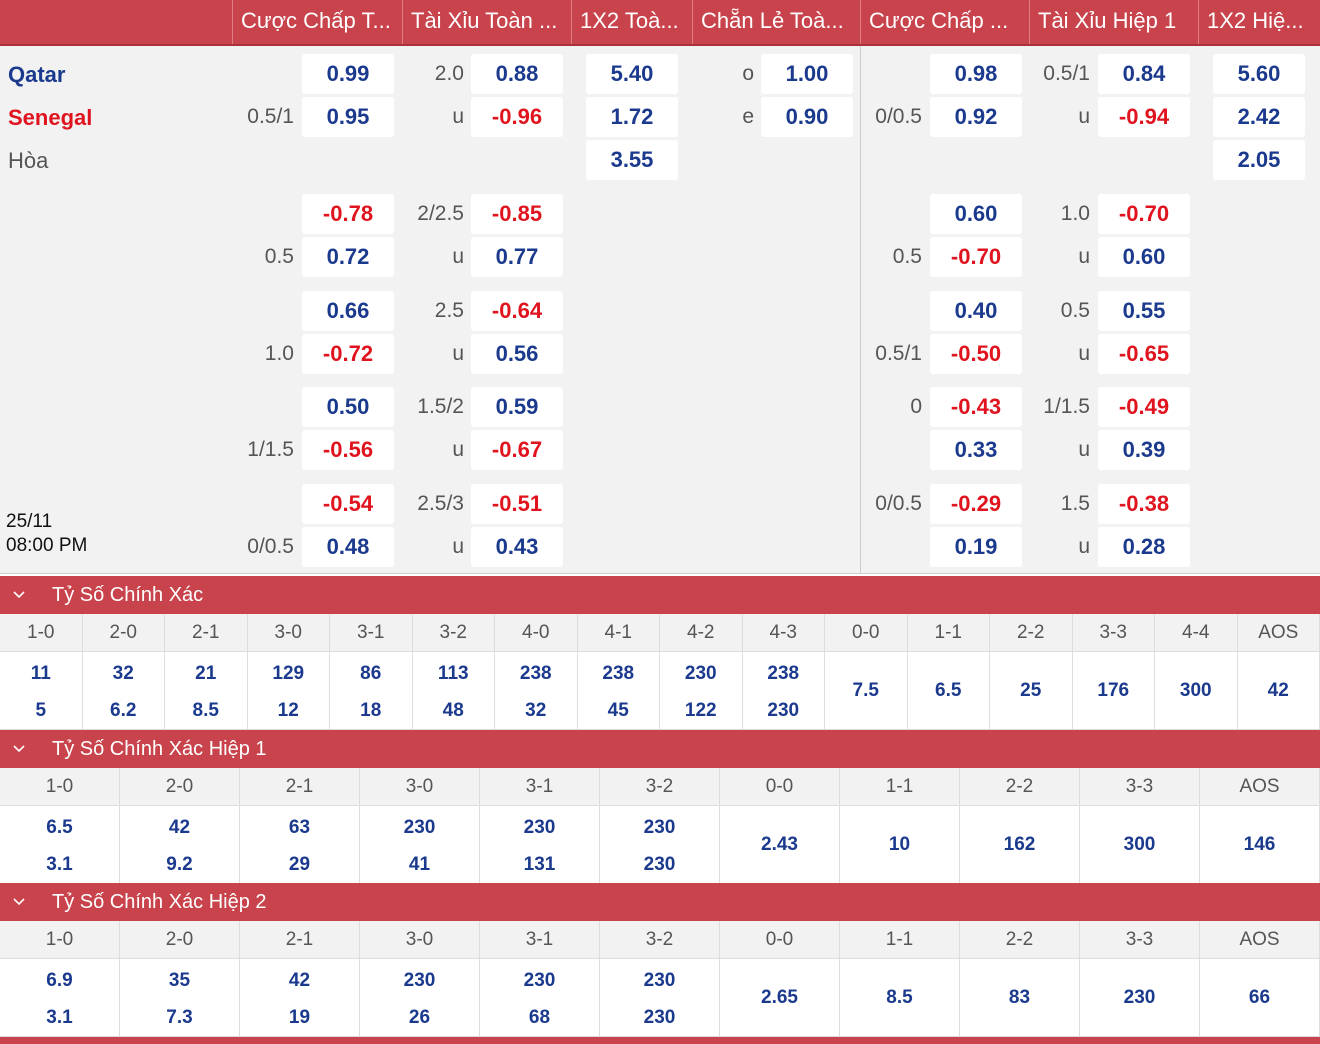  I want to click on score-odds-cell: 230, so click(1140, 998).